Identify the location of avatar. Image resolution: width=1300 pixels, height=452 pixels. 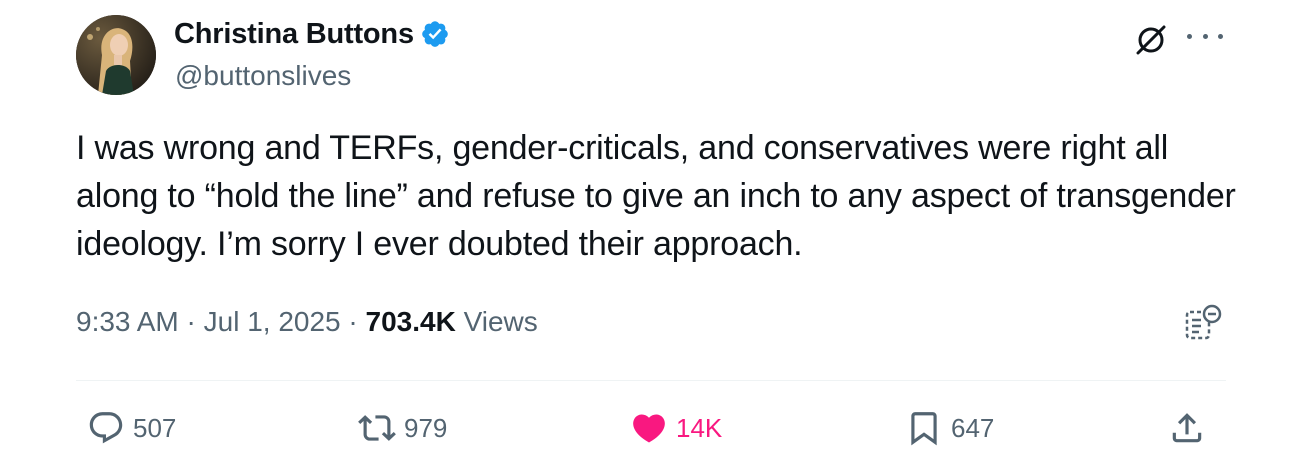
(116, 55).